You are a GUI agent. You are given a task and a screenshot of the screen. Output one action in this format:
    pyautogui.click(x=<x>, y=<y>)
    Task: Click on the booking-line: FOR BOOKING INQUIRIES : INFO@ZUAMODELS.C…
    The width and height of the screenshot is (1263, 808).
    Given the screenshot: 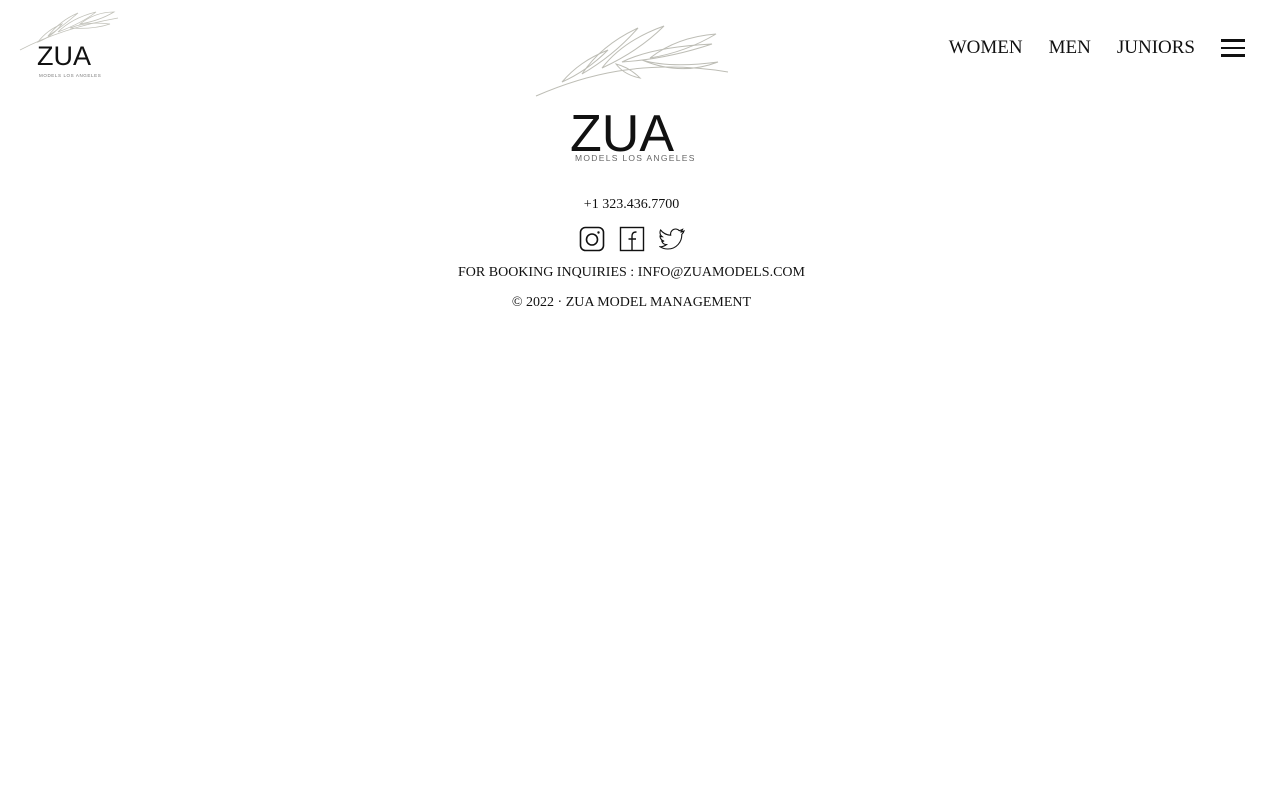 What is the action you would take?
    pyautogui.click(x=631, y=273)
    